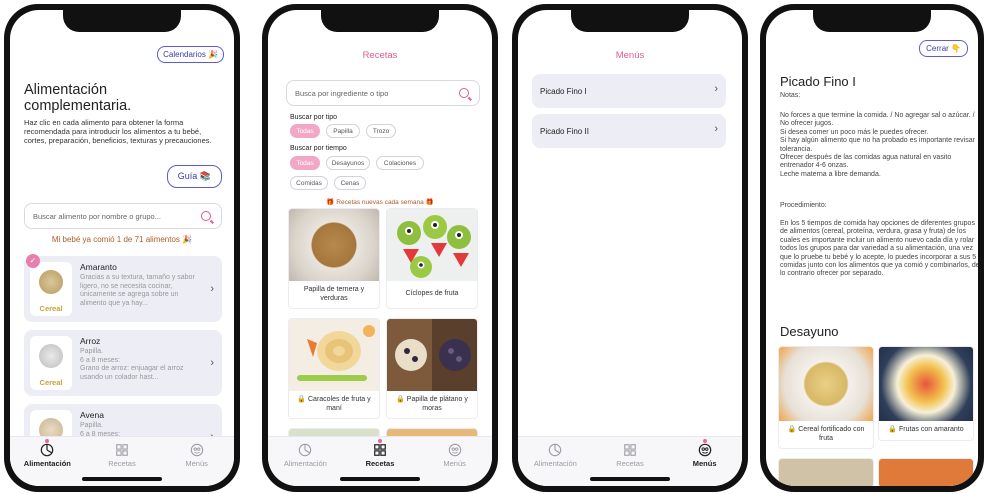 The image size is (987, 494). What do you see at coordinates (350, 183) in the screenshot?
I see `chip-tiempo-cenas: Cenas` at bounding box center [350, 183].